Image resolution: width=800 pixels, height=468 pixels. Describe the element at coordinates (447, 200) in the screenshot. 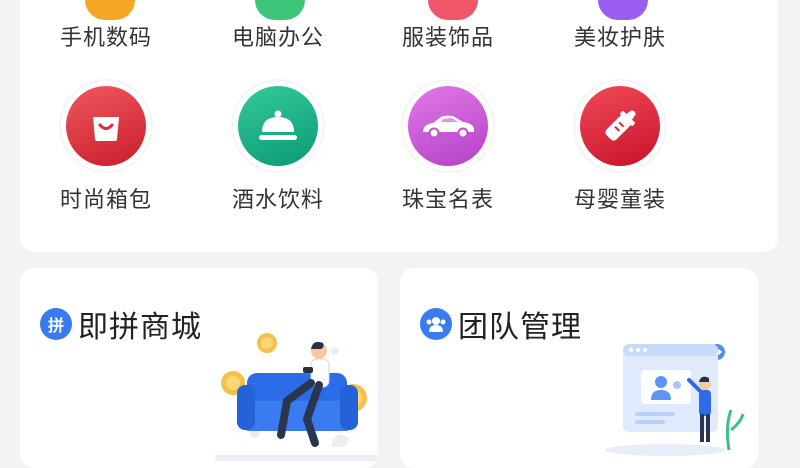

I see `category-label: 珠宝名表` at that location.